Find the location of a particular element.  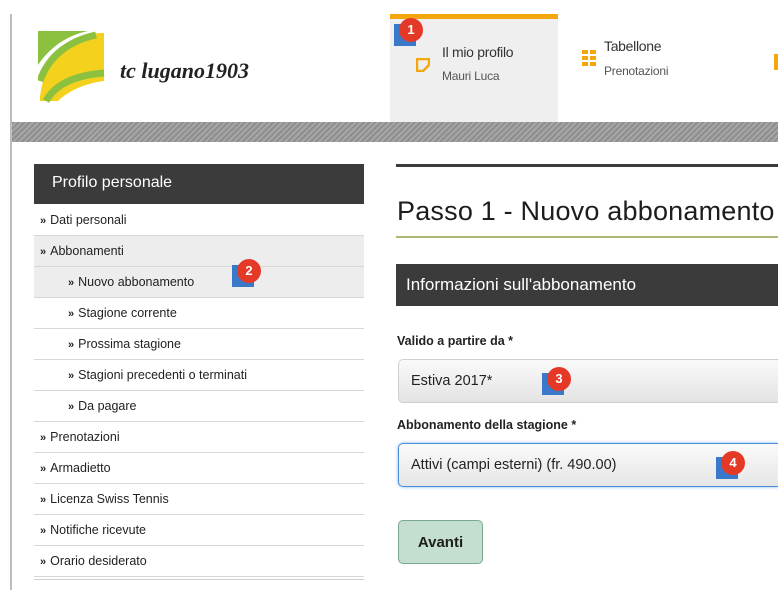

season-subscription-value: Attivi (campi esterni) (fr. 490.00) is located at coordinates (514, 465).